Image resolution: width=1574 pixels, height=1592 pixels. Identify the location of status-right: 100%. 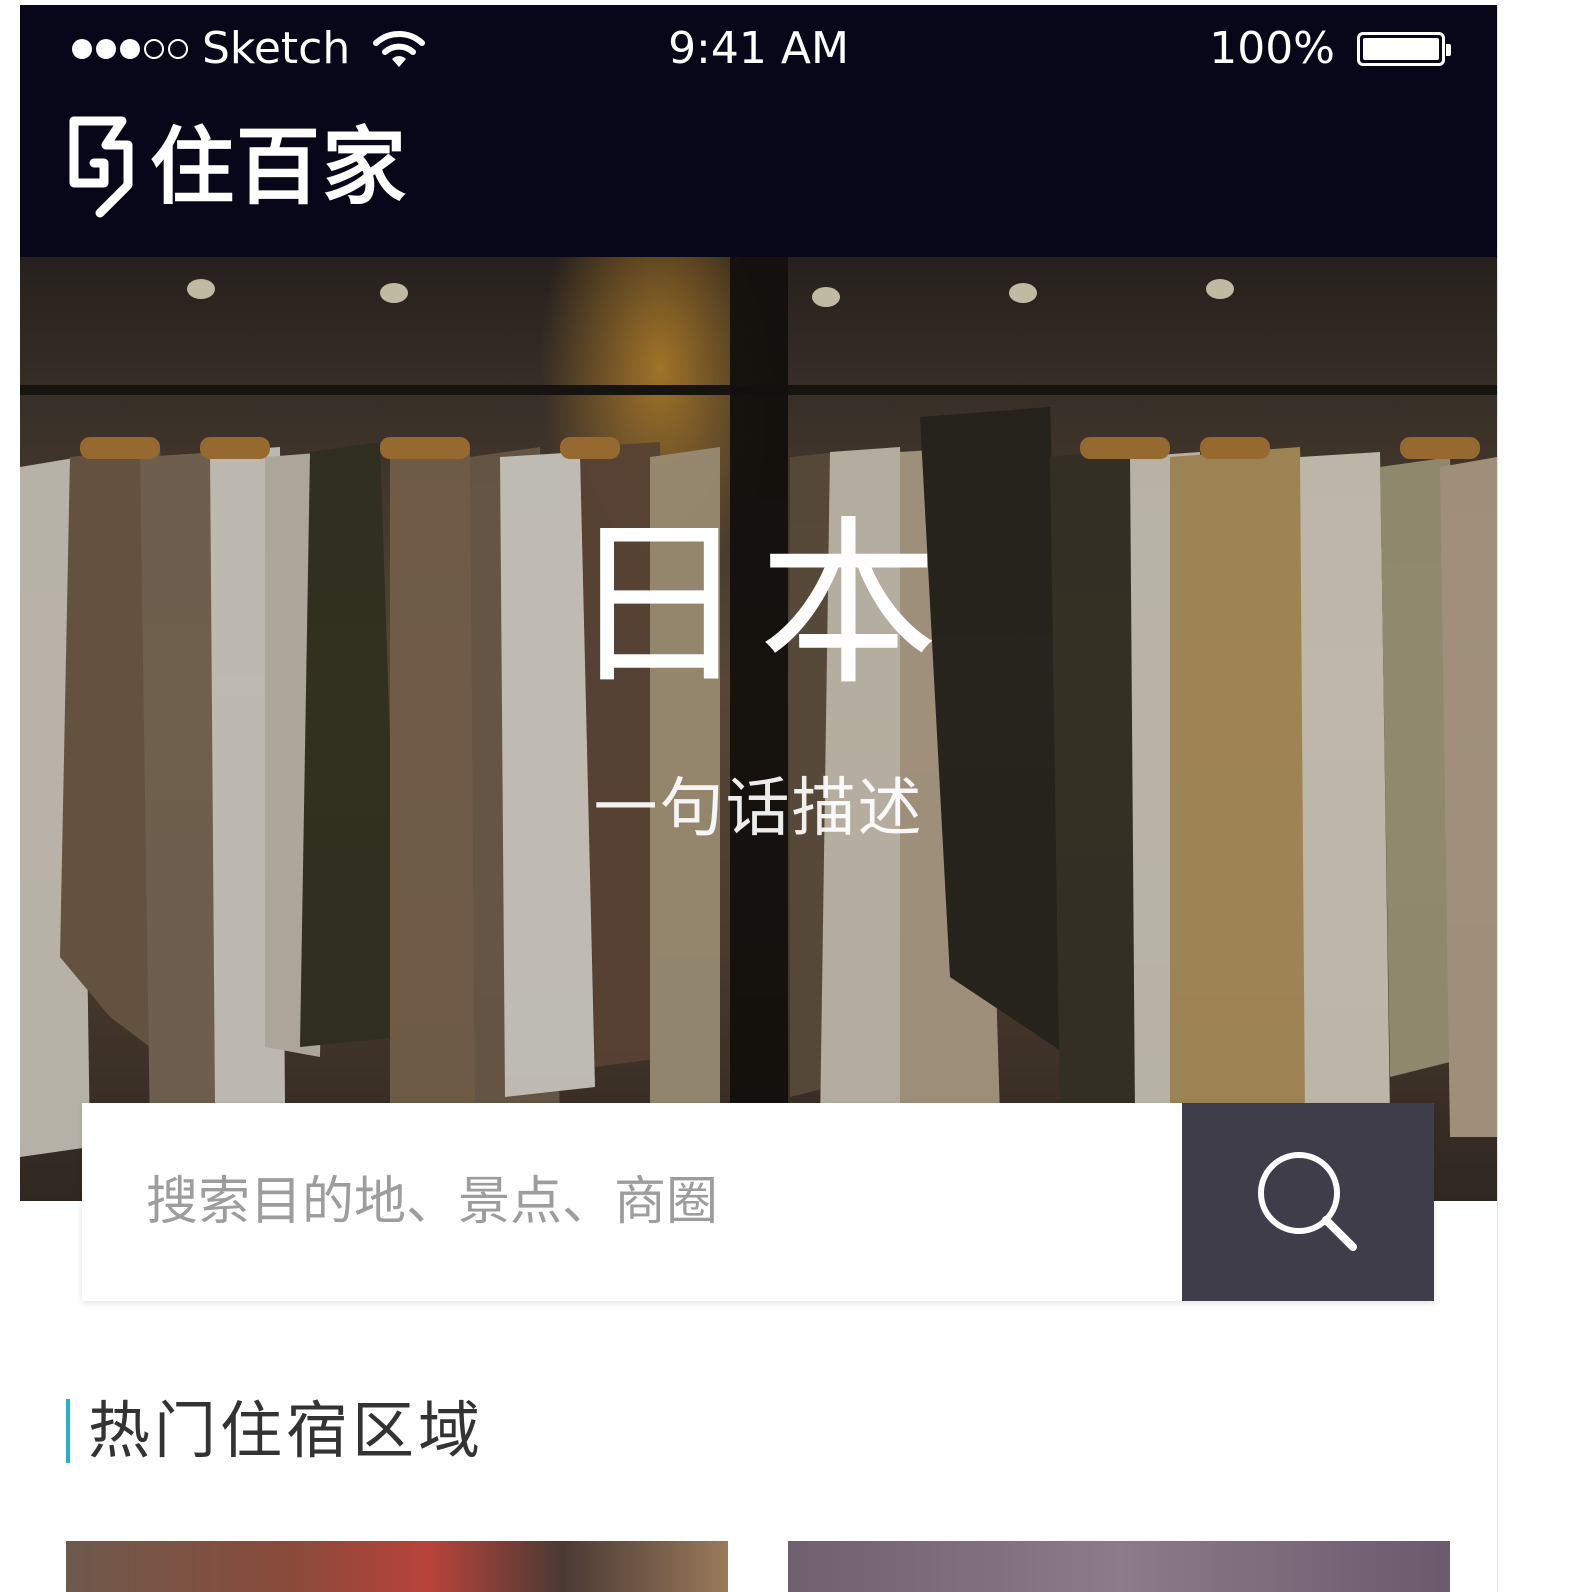
(1330, 49).